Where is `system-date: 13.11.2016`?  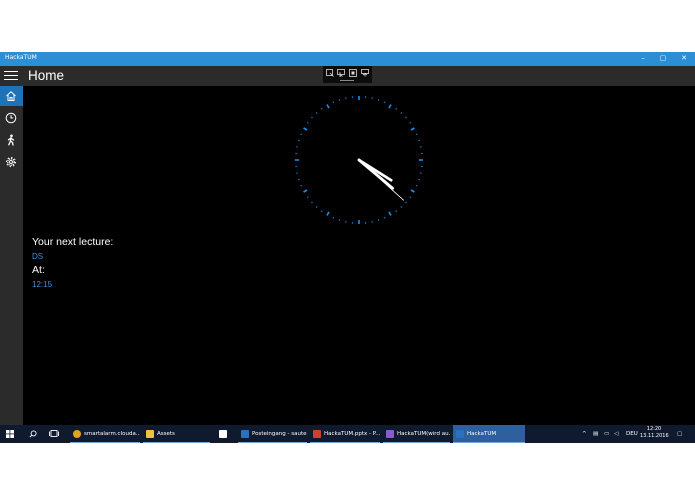
system-date: 13.11.2016 is located at coordinates (654, 436).